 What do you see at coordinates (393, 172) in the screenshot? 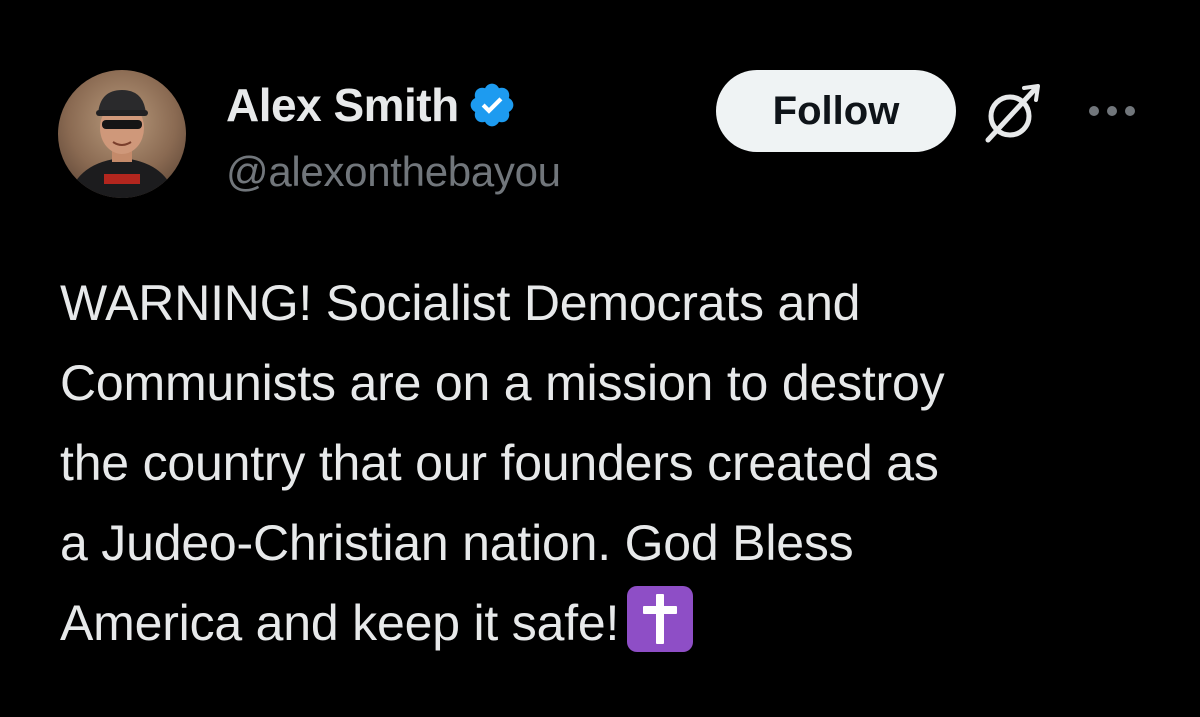
I see `author-handle: @alexonthebayou` at bounding box center [393, 172].